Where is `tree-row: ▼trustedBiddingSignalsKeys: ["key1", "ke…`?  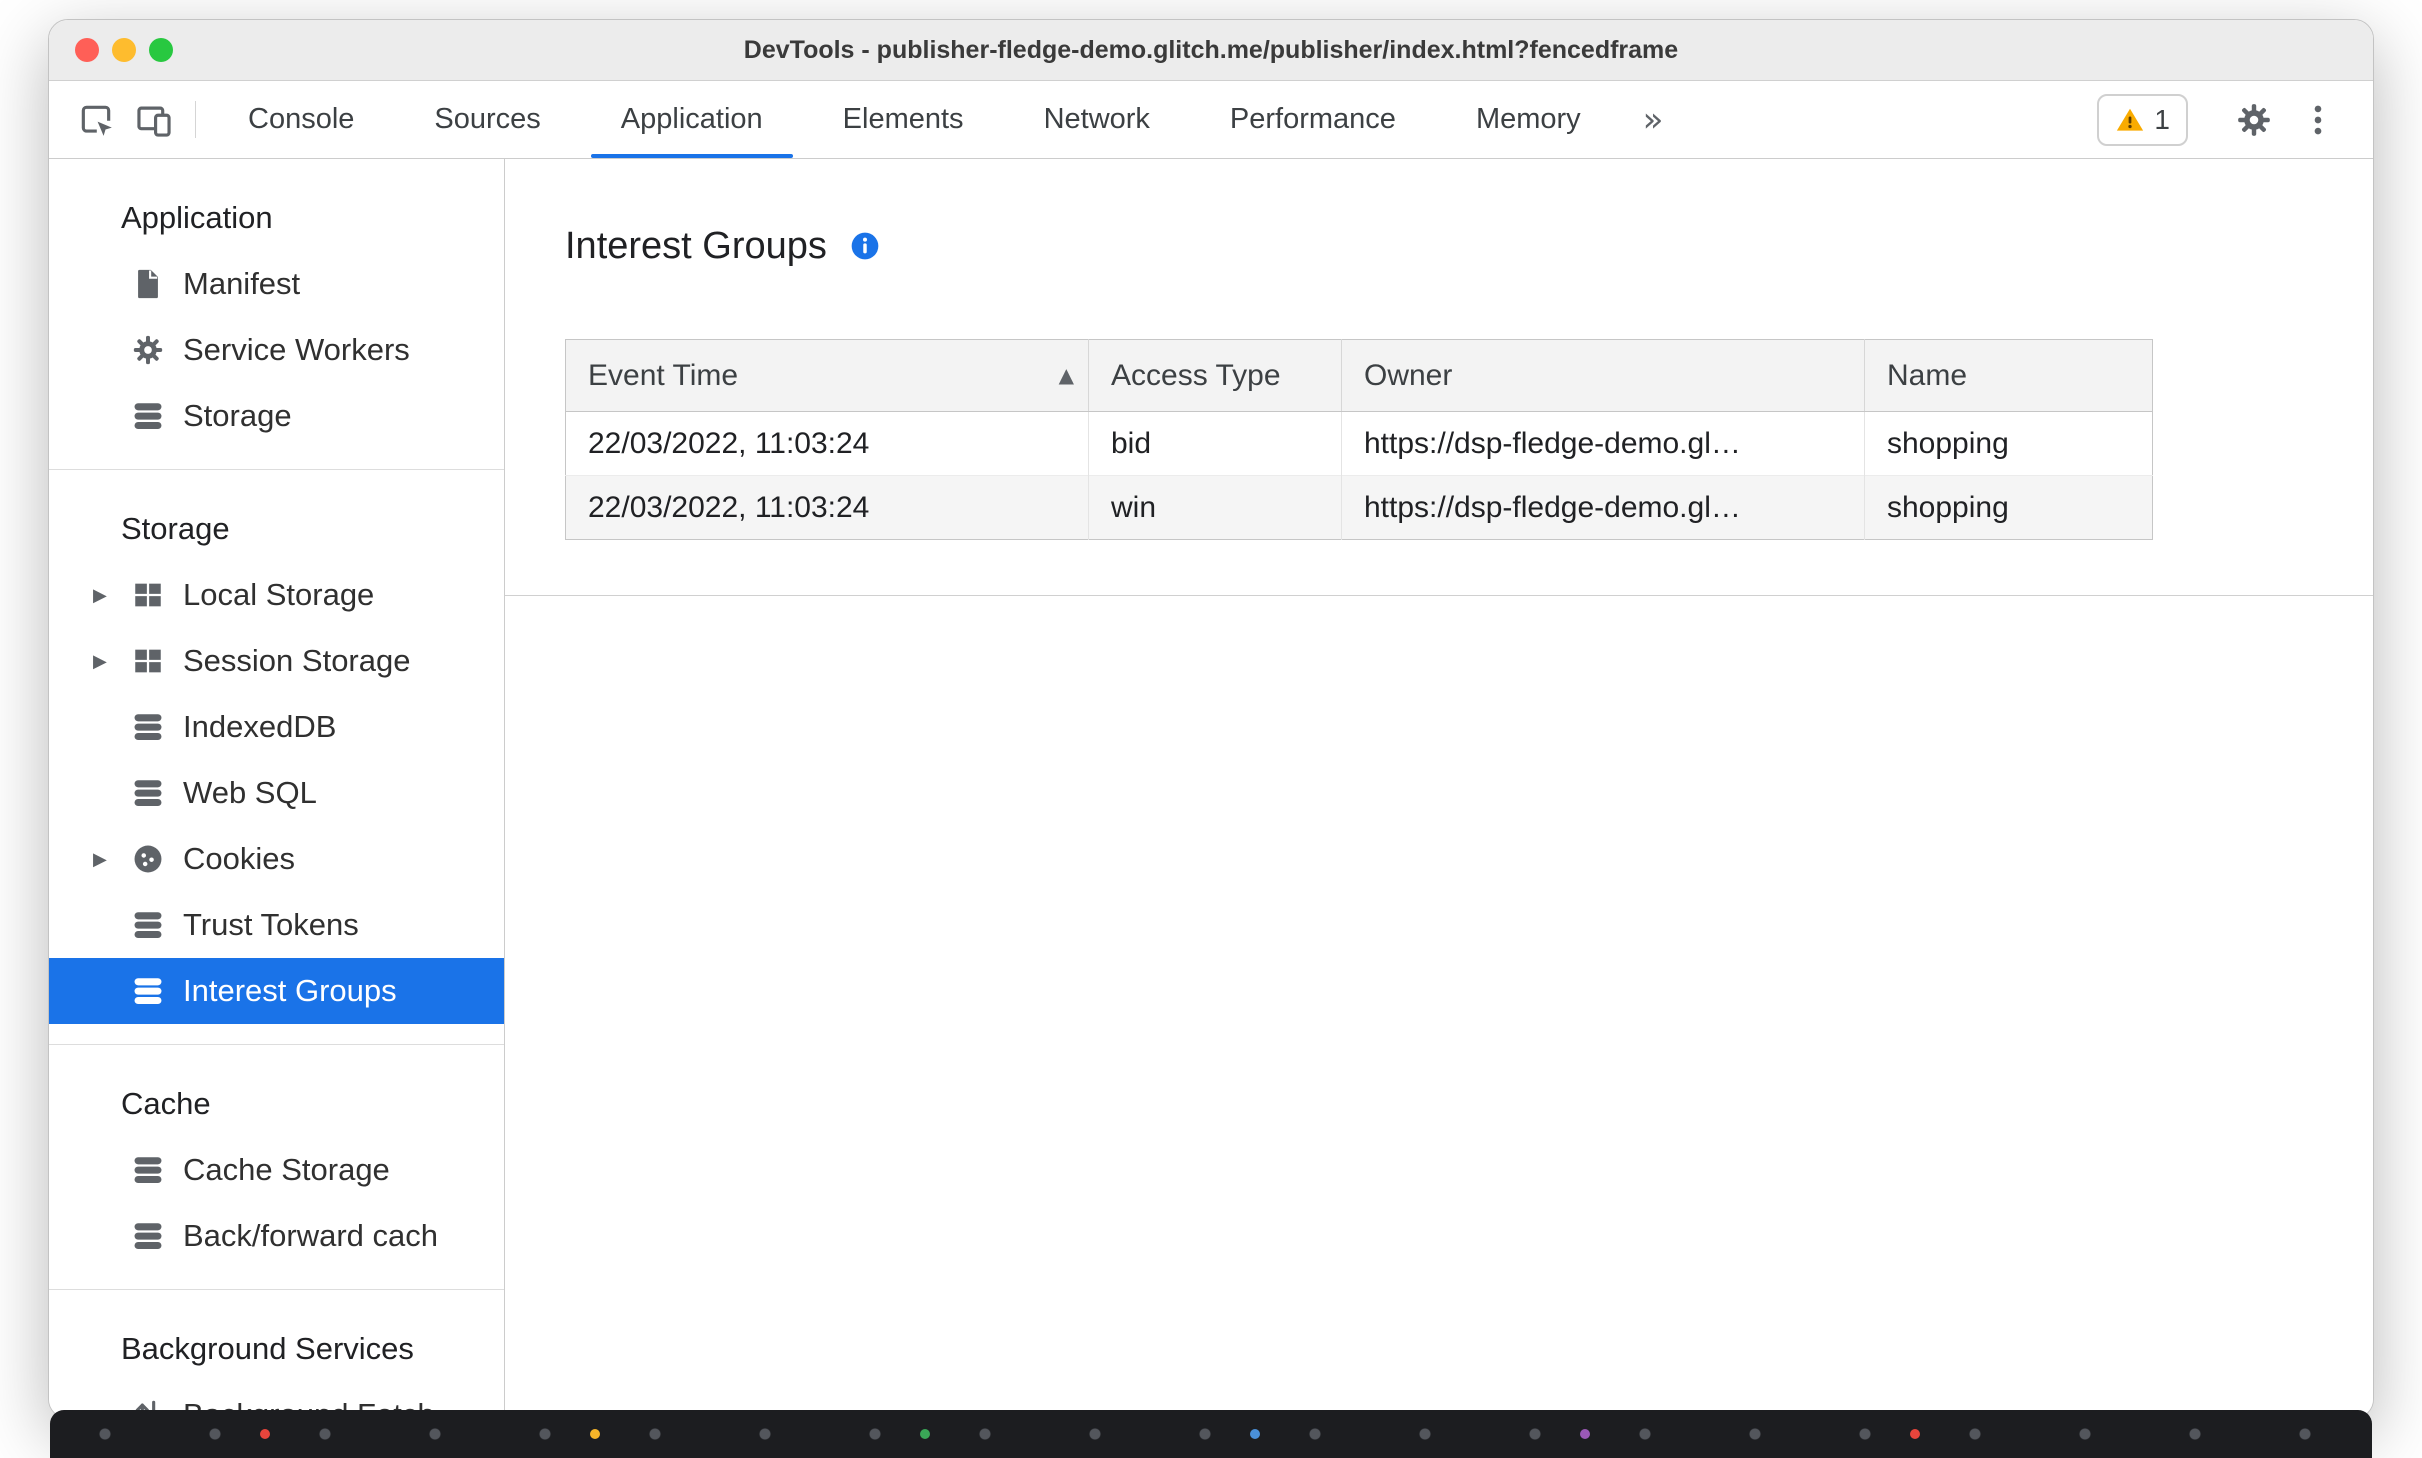 tree-row: ▼trustedBiddingSignalsKeys: ["key1", "ke… is located at coordinates (1455, 1087).